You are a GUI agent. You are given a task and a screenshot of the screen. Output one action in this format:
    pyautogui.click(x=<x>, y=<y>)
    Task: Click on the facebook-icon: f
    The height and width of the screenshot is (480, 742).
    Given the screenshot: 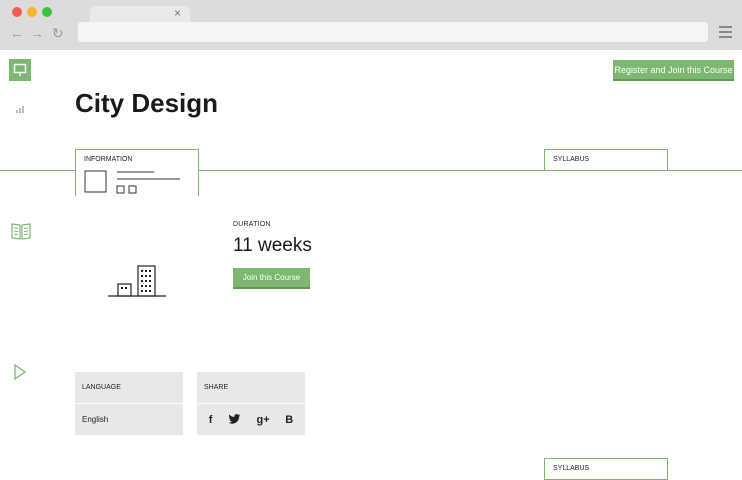 What is the action you would take?
    pyautogui.click(x=211, y=420)
    